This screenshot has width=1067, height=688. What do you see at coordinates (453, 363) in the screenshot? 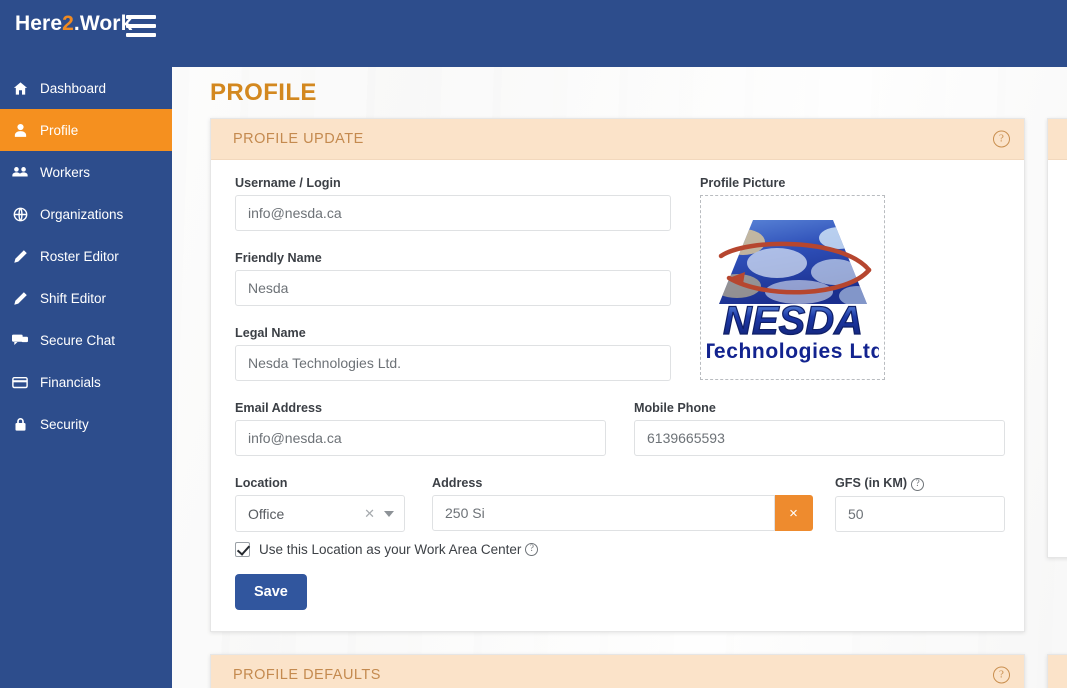
I see `legal-name-input` at bounding box center [453, 363].